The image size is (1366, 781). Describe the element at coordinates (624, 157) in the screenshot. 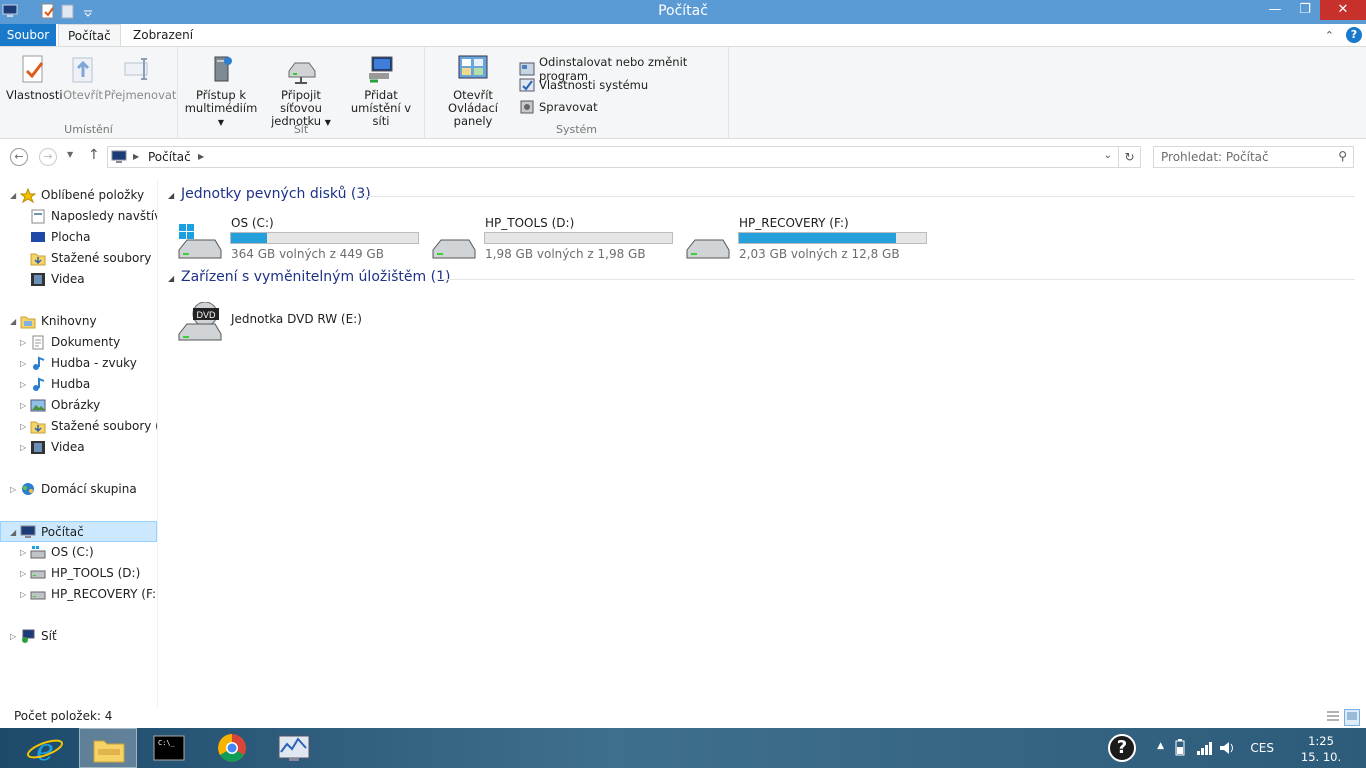

I see `address-box: ▶ Počítač ▶ ⌄ ↻` at that location.